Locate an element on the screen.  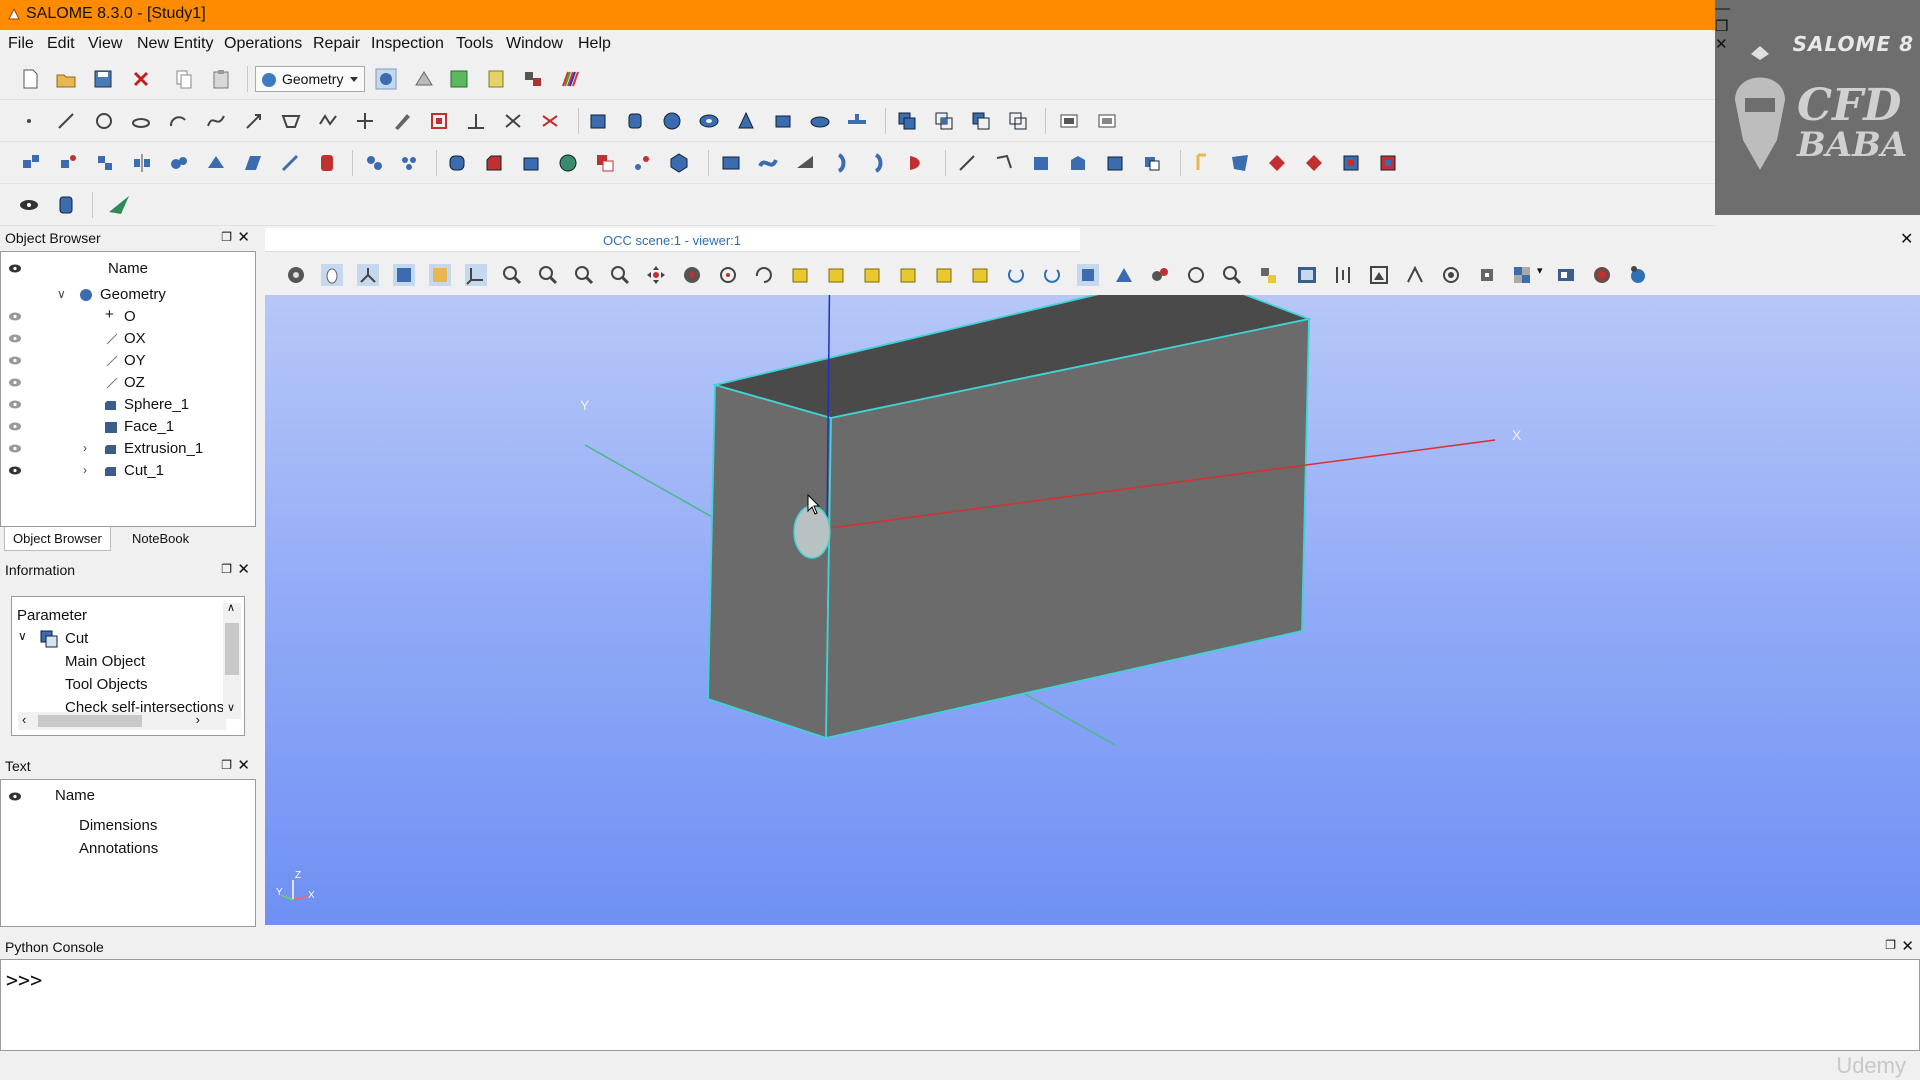
fuse-icon is located at coordinates (907, 121).